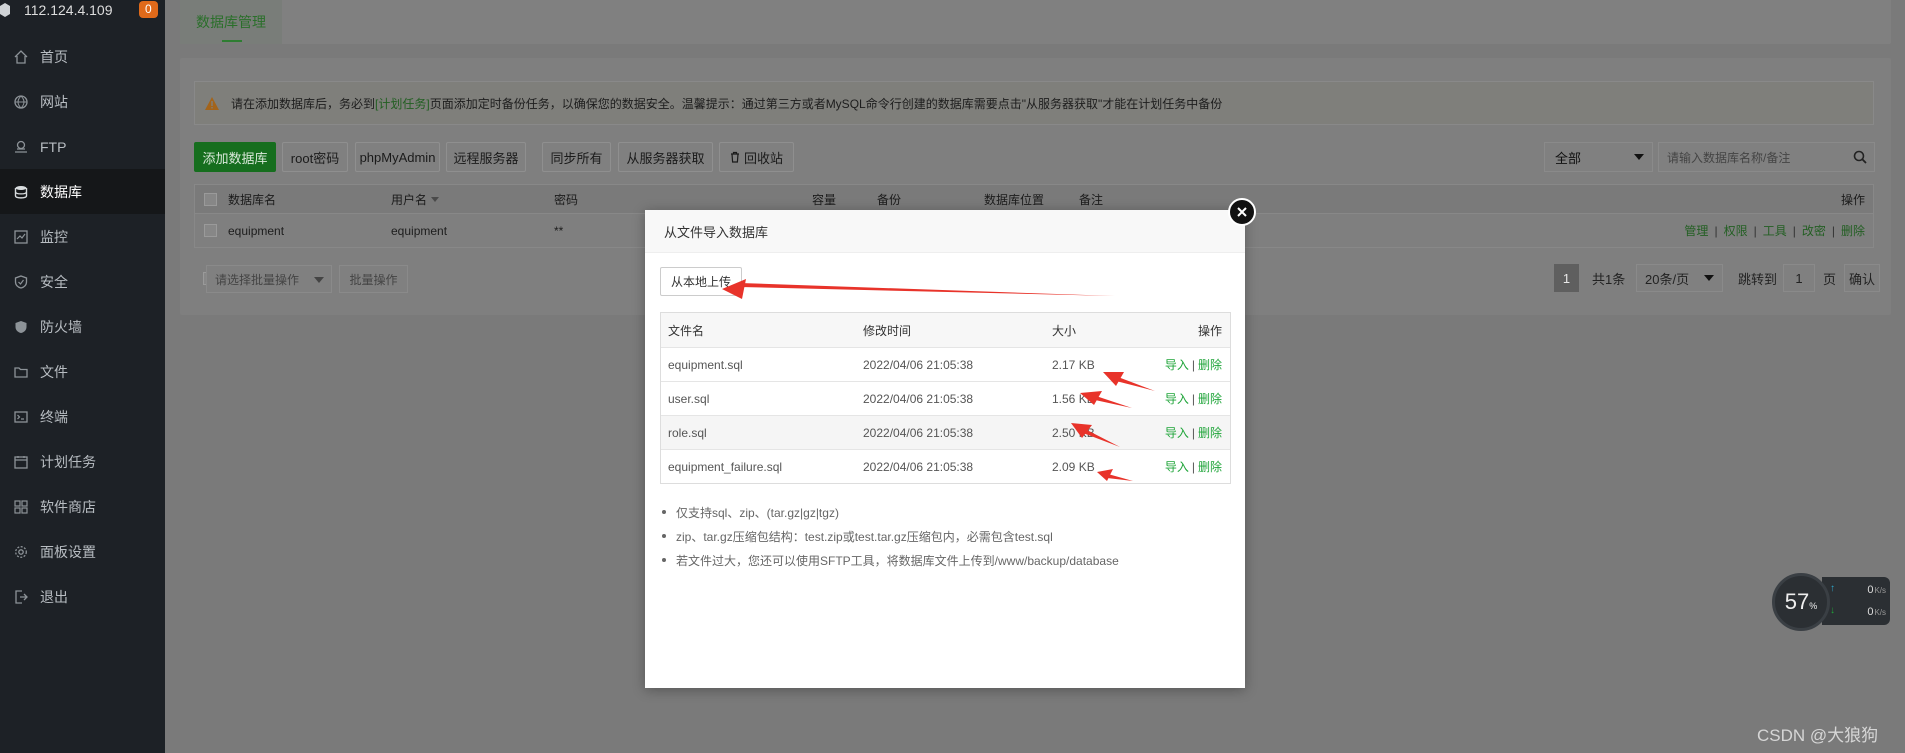  I want to click on col-size: 大小, so click(1064, 330).